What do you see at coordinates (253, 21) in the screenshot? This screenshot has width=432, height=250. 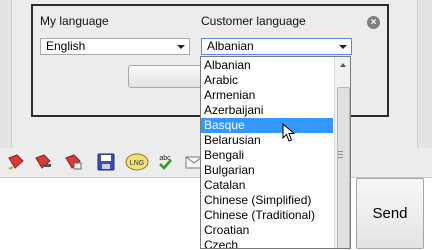 I see `customer-language-label: Customer language` at bounding box center [253, 21].